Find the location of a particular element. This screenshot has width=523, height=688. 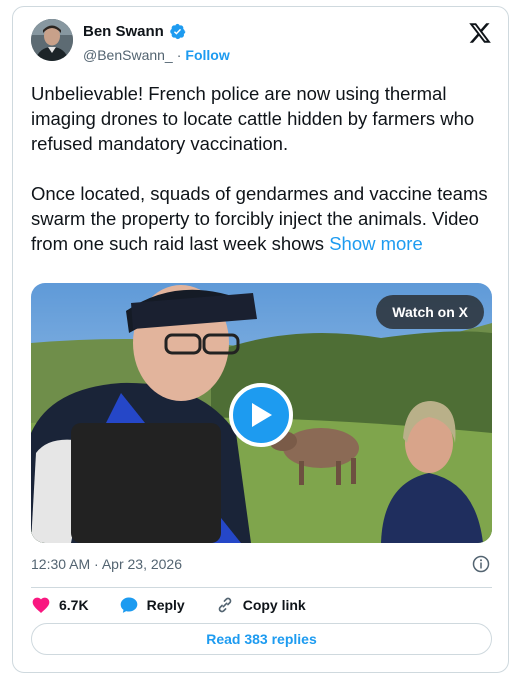

author-name-row: Ben Swann is located at coordinates (134, 31).